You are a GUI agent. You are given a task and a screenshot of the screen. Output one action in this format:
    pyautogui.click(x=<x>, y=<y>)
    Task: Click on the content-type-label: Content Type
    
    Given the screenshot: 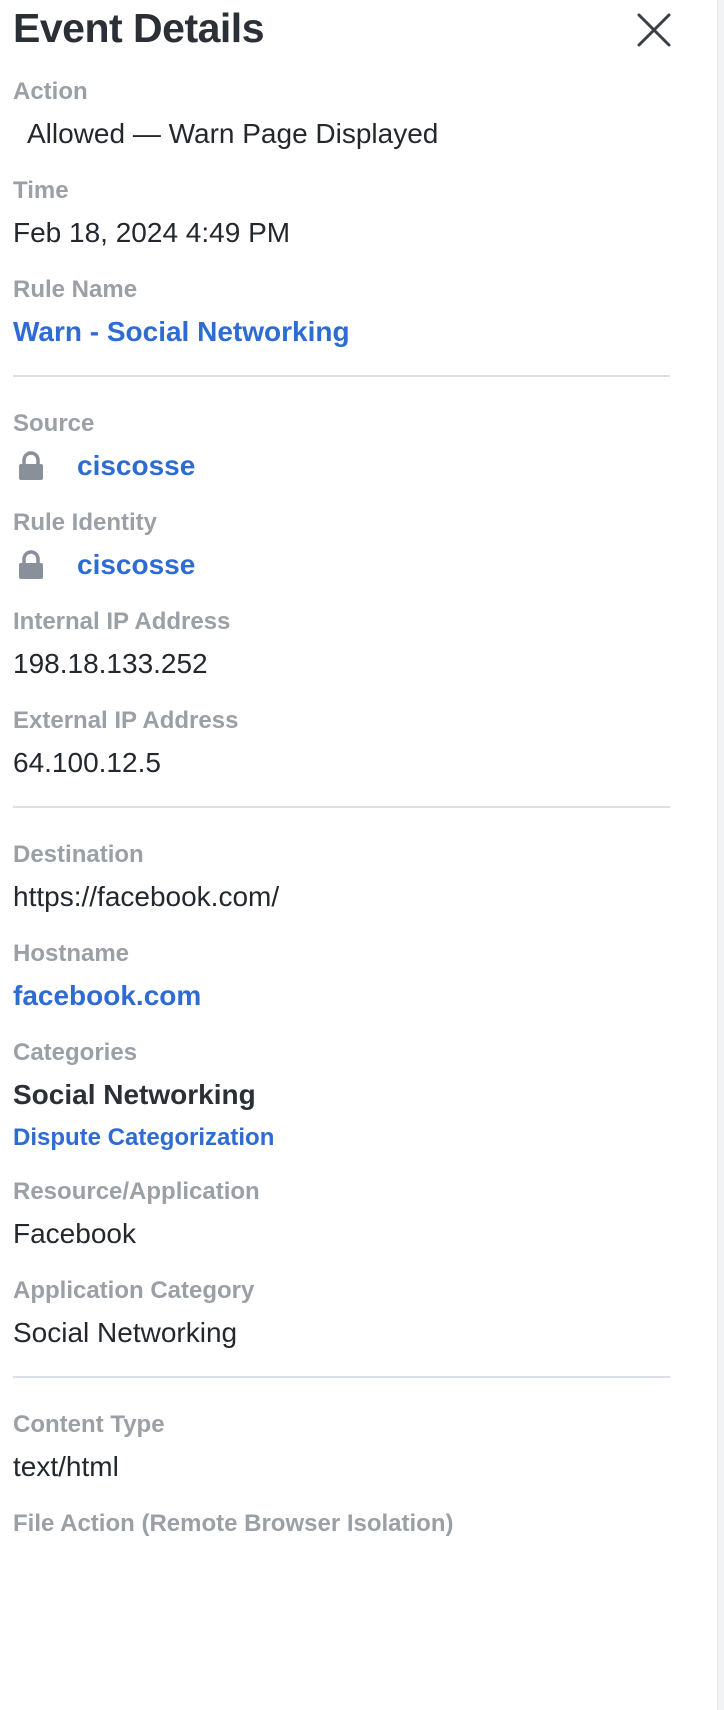 What is the action you would take?
    pyautogui.click(x=89, y=1424)
    